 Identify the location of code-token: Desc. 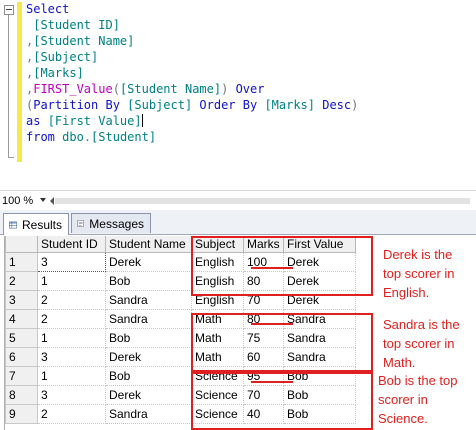
(337, 105).